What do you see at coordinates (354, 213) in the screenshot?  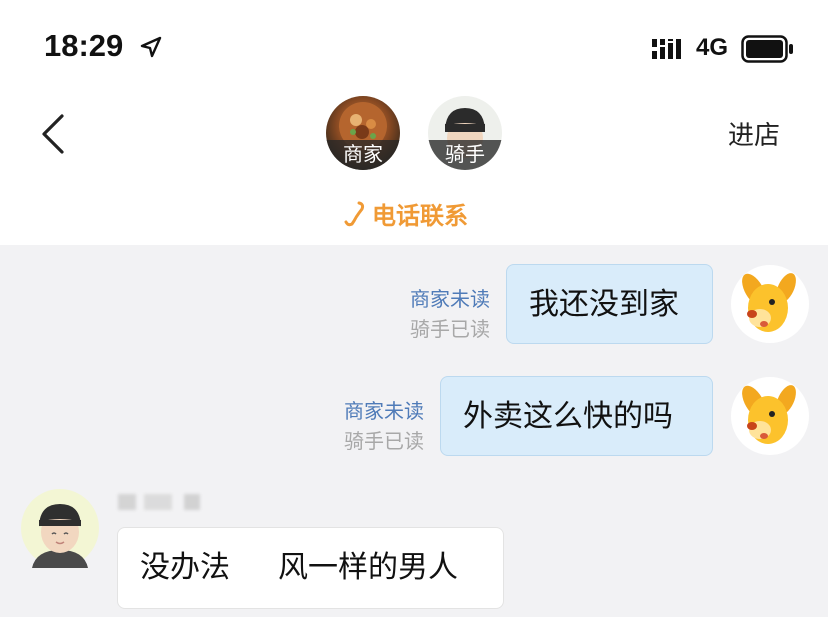 I see `phone-icon` at bounding box center [354, 213].